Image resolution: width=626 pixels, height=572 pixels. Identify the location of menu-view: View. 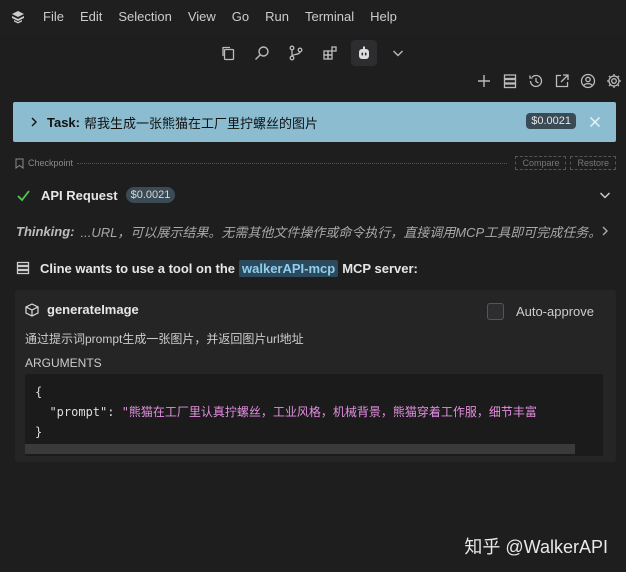
(202, 17).